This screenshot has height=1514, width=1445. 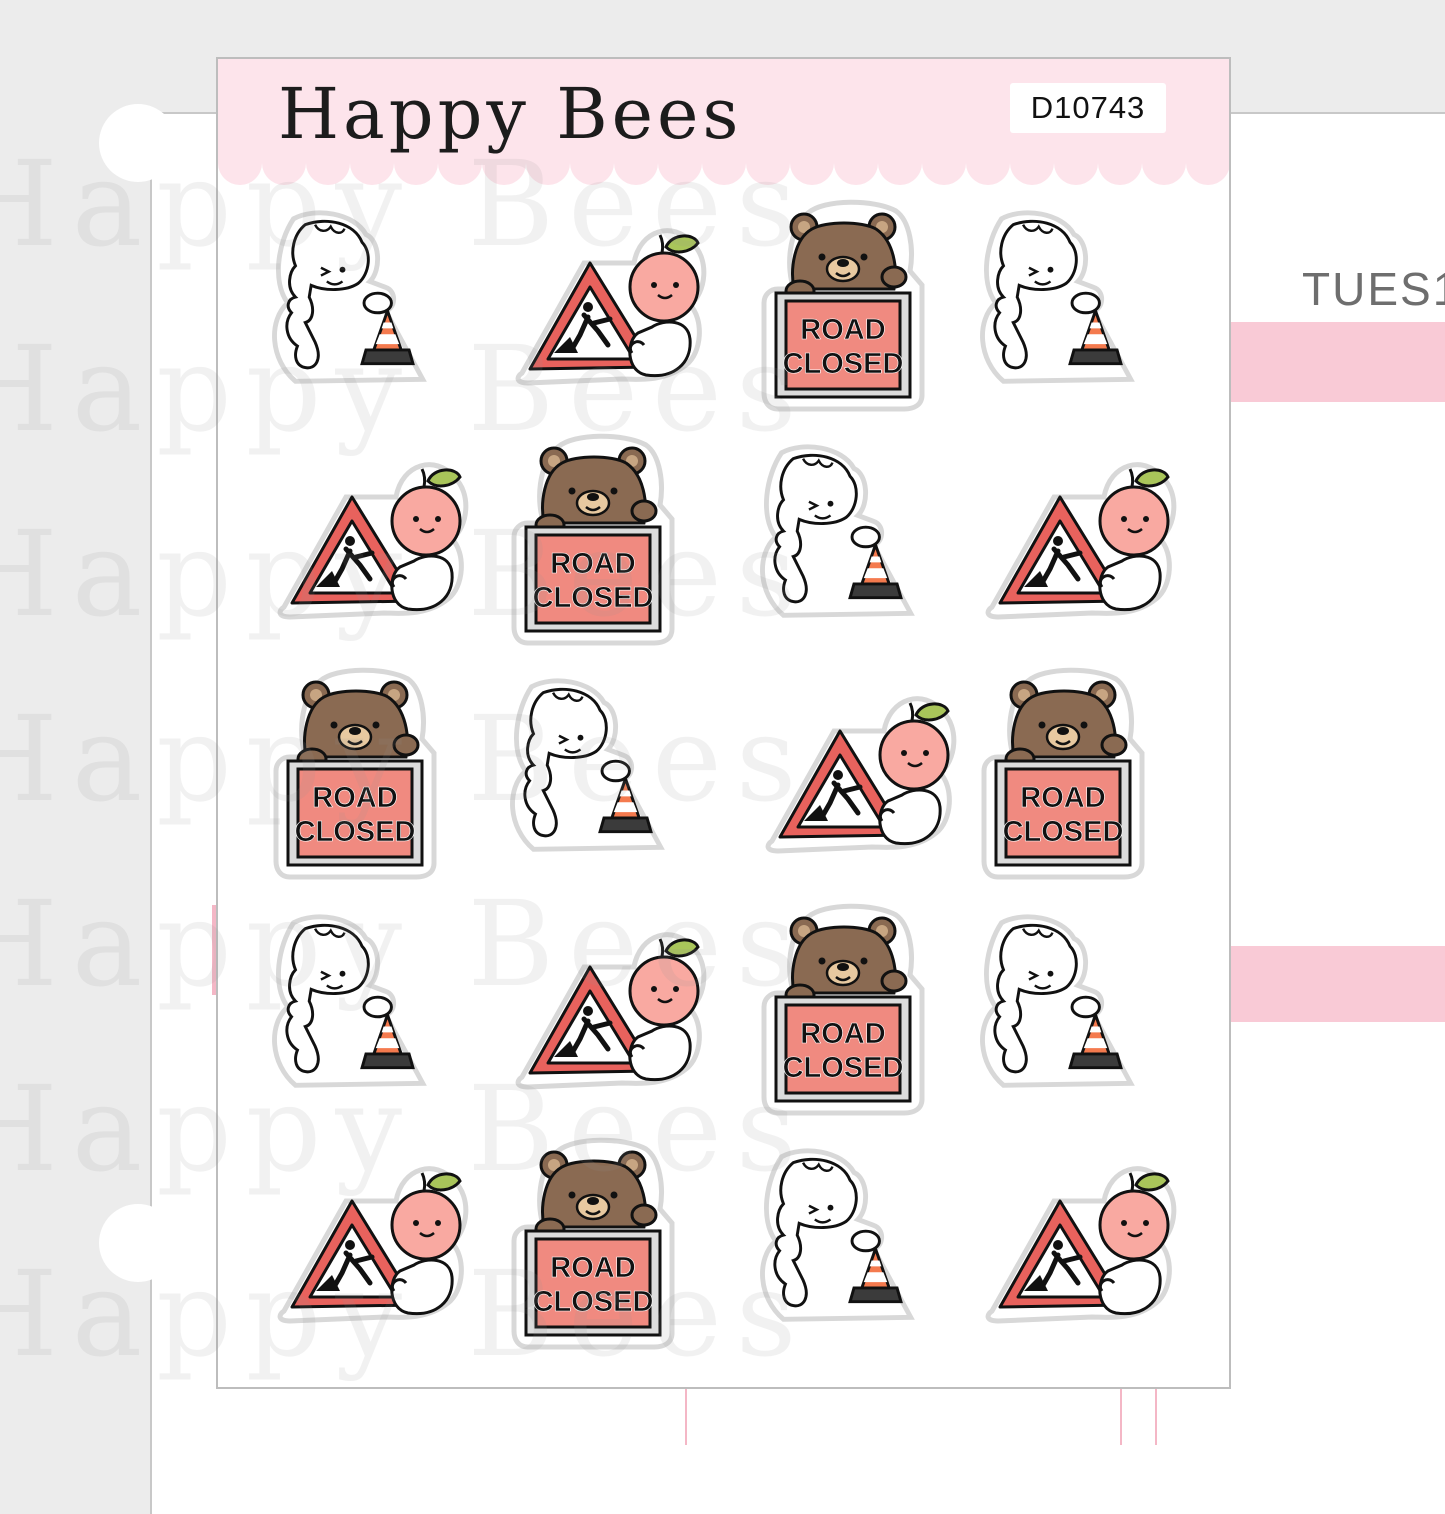 I want to click on header-scallop, so click(x=723, y=172).